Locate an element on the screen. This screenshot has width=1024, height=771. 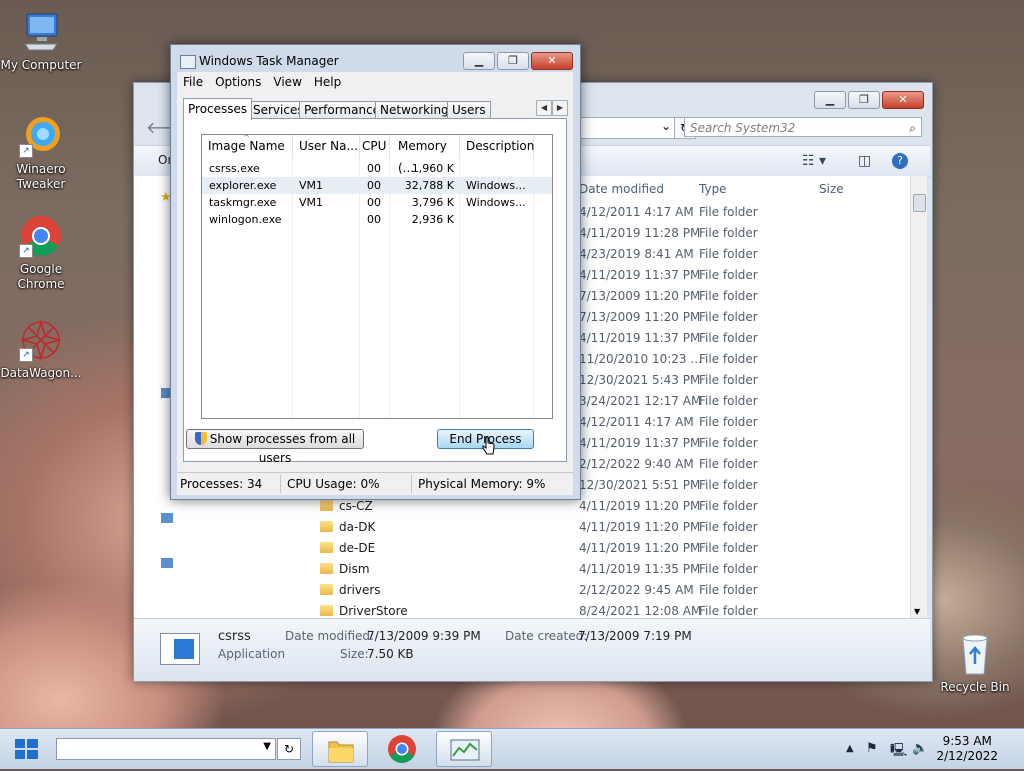
taskbar-chrome-button is located at coordinates (402, 749).